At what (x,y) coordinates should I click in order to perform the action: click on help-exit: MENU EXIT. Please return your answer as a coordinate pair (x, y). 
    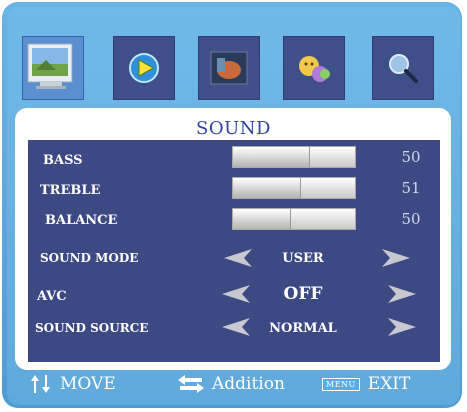
    Looking at the image, I should click on (366, 384).